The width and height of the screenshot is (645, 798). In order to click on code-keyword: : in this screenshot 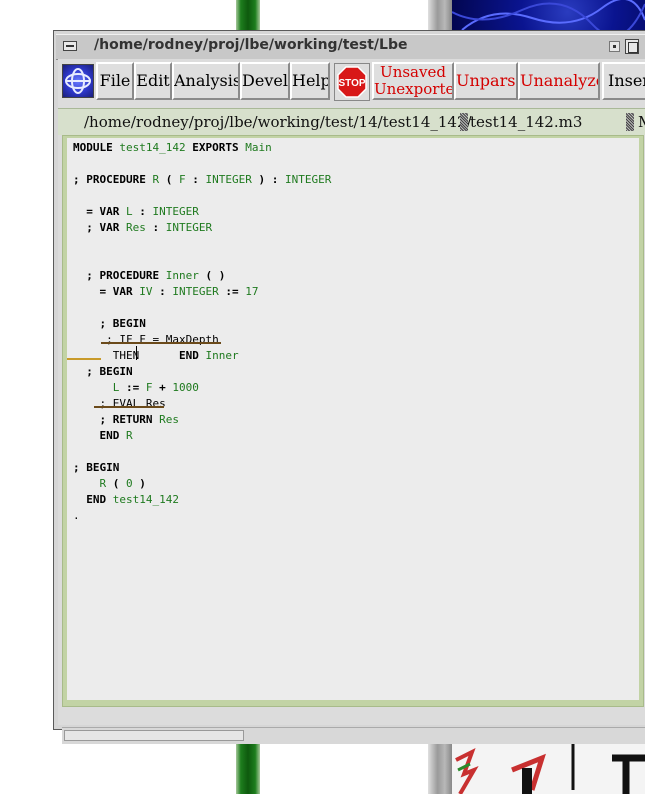, I will do `click(142, 211)`.